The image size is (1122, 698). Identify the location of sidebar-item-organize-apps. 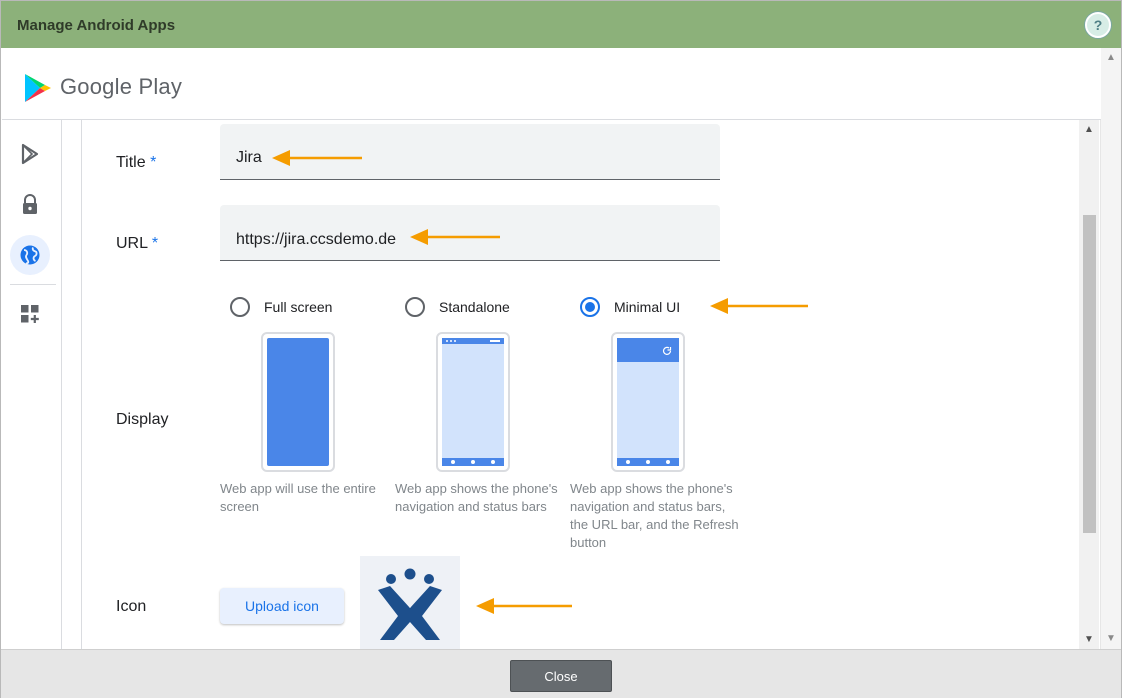
(30, 314).